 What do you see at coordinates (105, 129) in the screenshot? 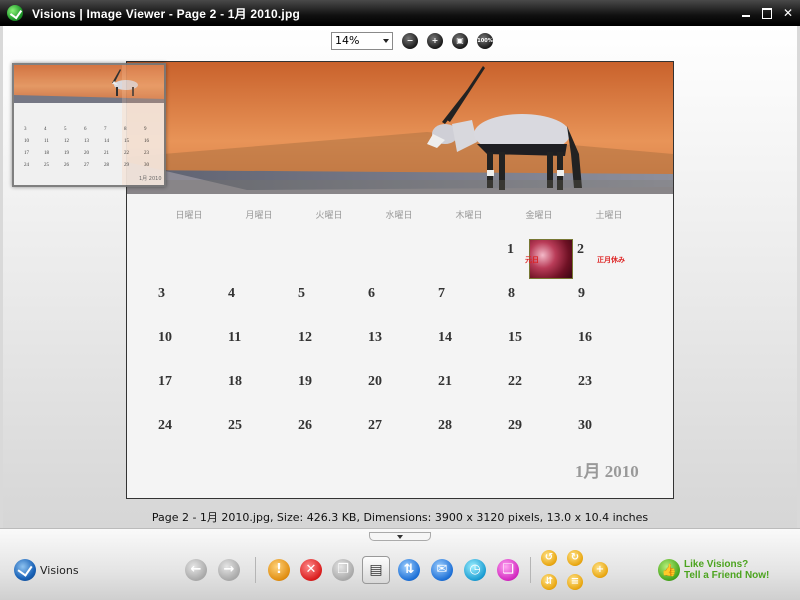
I see `nav-day: 7` at bounding box center [105, 129].